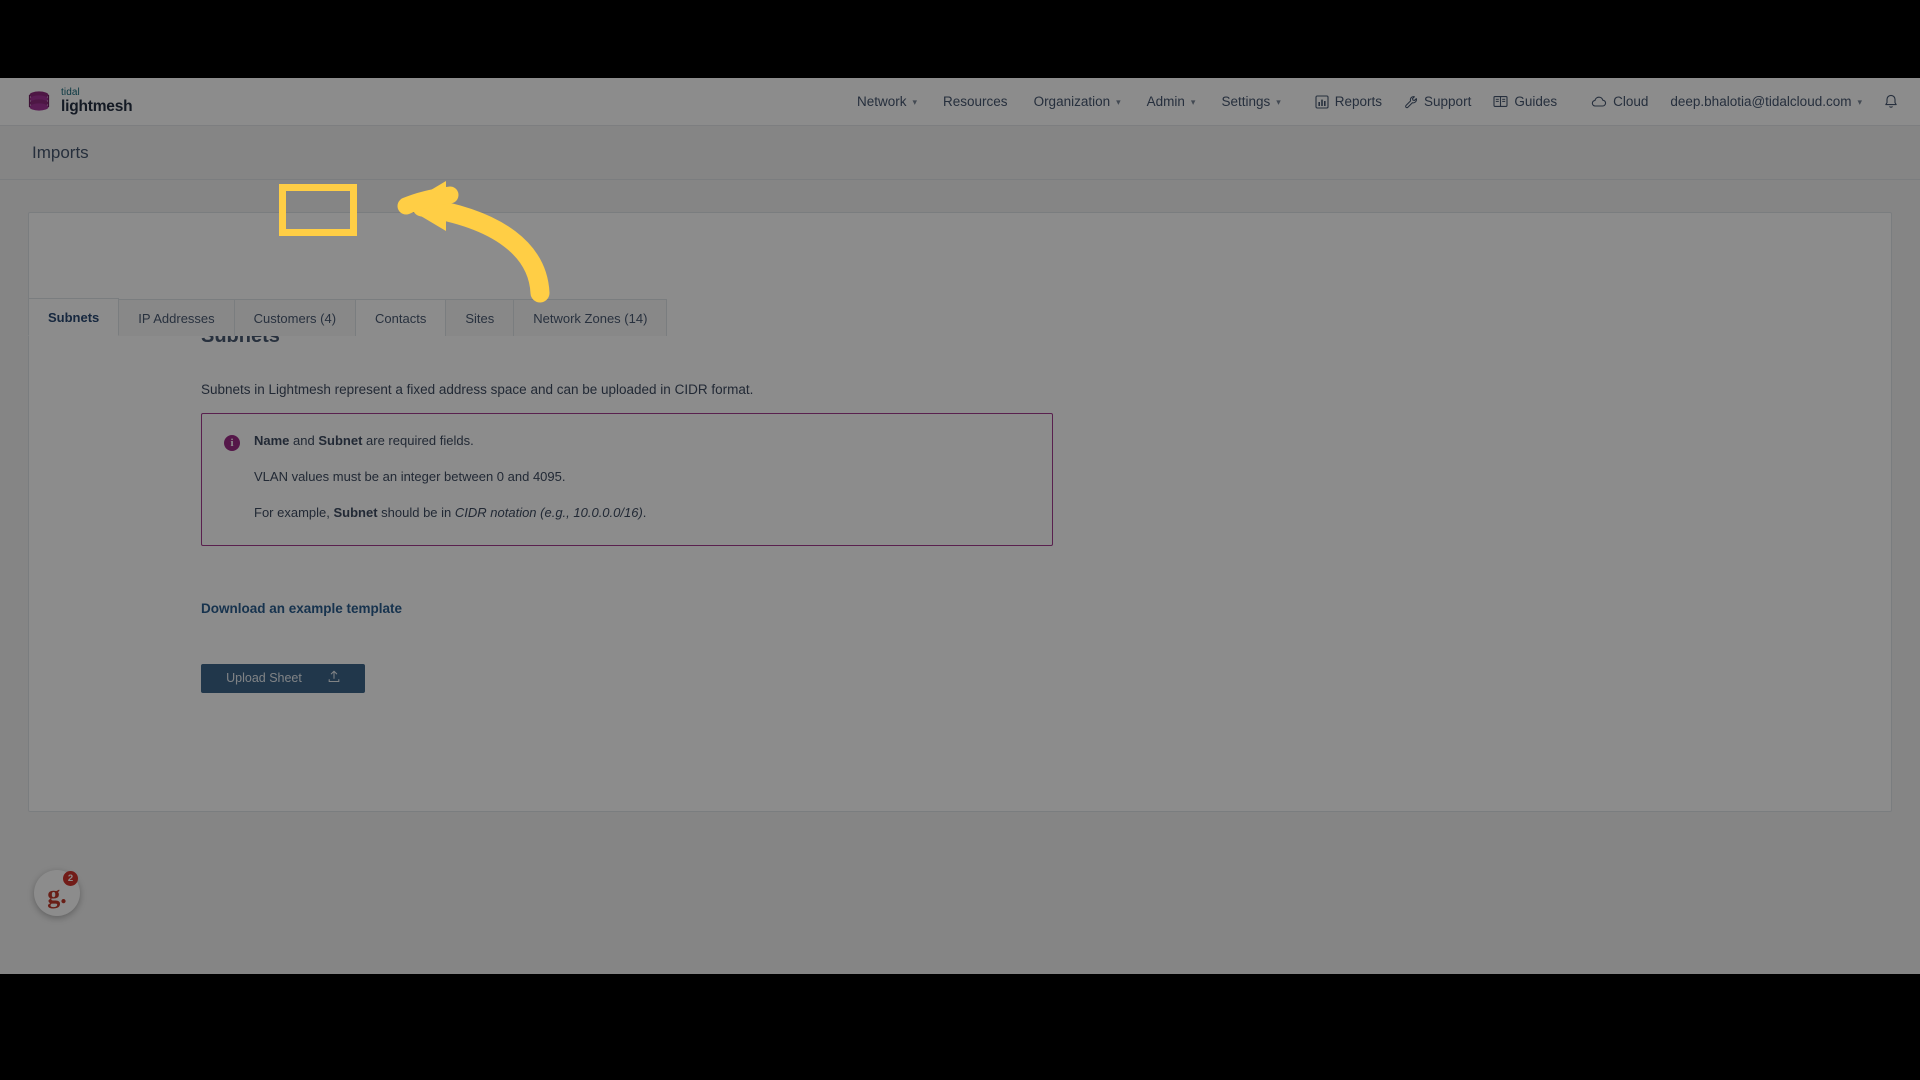 This screenshot has width=1920, height=1080. Describe the element at coordinates (1500, 101) in the screenshot. I see `book-icon` at that location.